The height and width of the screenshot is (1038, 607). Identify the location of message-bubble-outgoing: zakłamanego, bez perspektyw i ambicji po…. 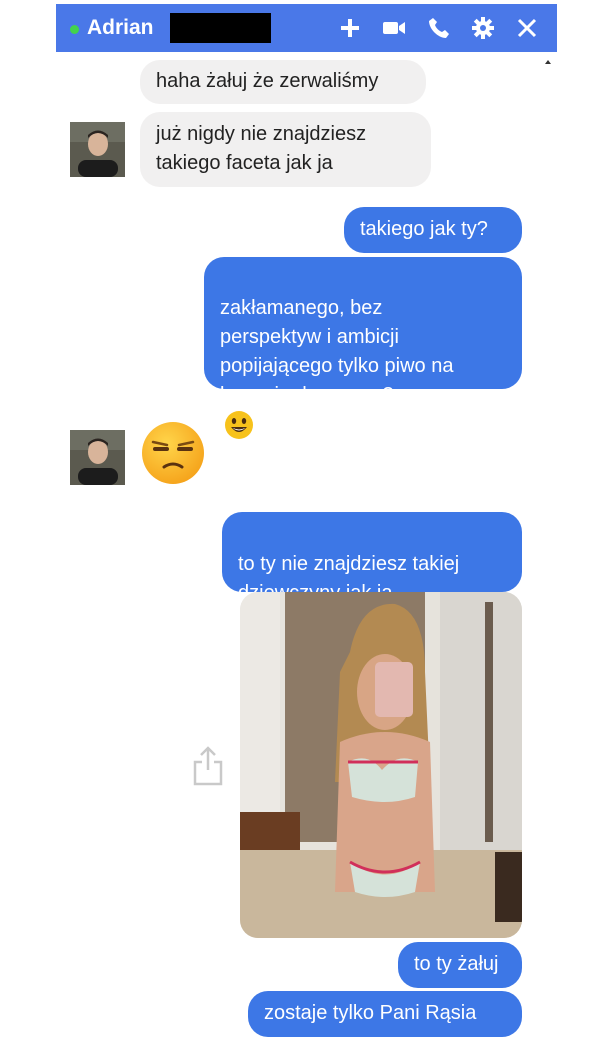
(363, 348).